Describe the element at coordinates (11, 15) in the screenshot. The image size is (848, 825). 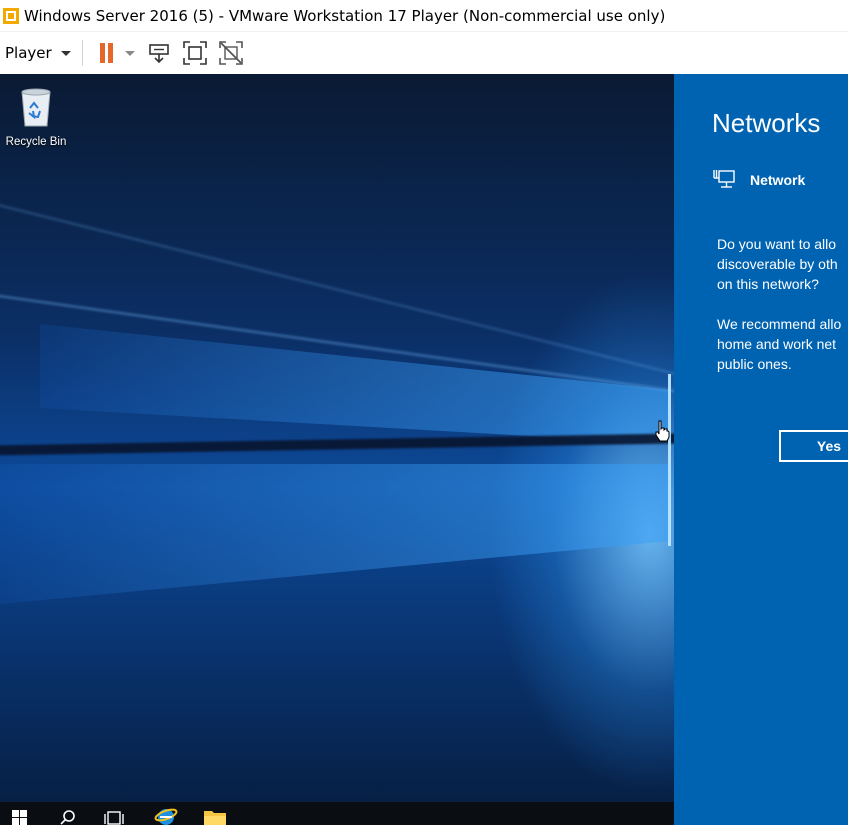
I see `vmware-player-icon` at that location.